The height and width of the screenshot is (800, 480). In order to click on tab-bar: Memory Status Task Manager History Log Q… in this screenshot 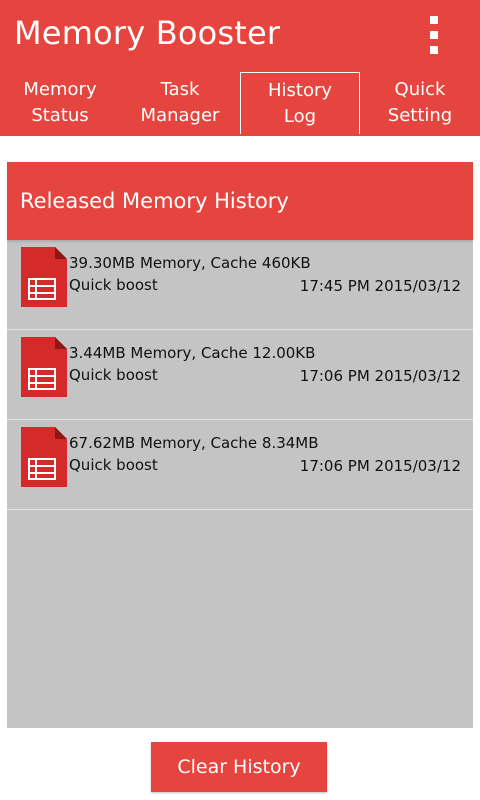, I will do `click(240, 103)`.